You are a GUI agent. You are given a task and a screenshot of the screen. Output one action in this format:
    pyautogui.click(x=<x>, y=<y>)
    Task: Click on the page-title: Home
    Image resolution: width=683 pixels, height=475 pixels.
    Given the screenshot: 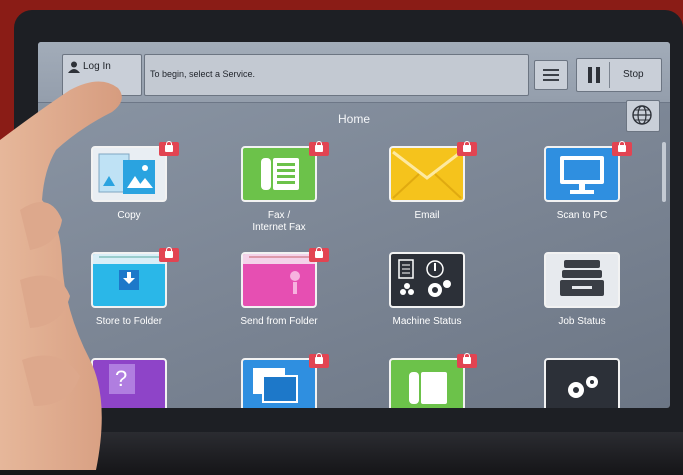 What is the action you would take?
    pyautogui.click(x=353, y=119)
    